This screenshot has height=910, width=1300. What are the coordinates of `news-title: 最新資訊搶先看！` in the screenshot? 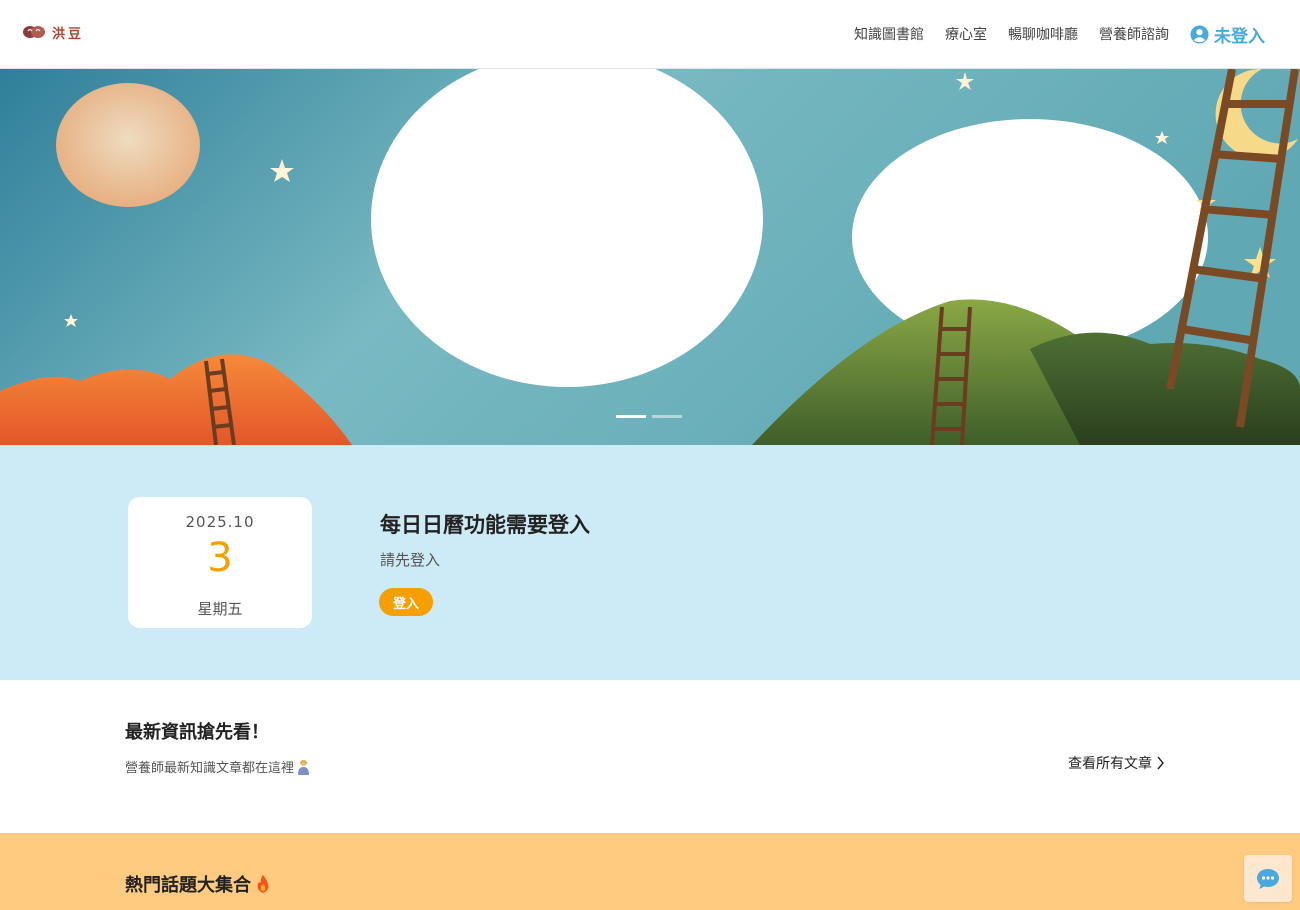 It's located at (197, 732).